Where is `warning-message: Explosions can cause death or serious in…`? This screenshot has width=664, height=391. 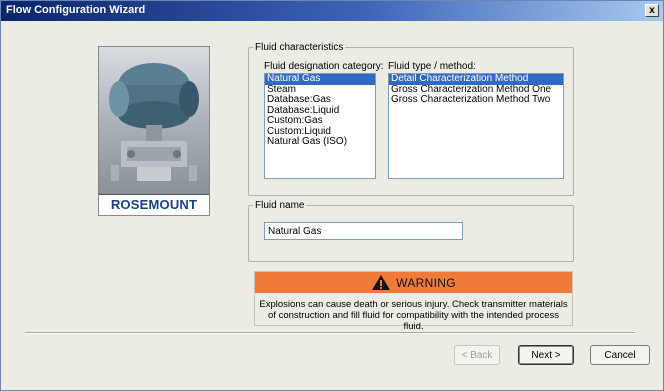
warning-message: Explosions can cause death or serious in… is located at coordinates (413, 315).